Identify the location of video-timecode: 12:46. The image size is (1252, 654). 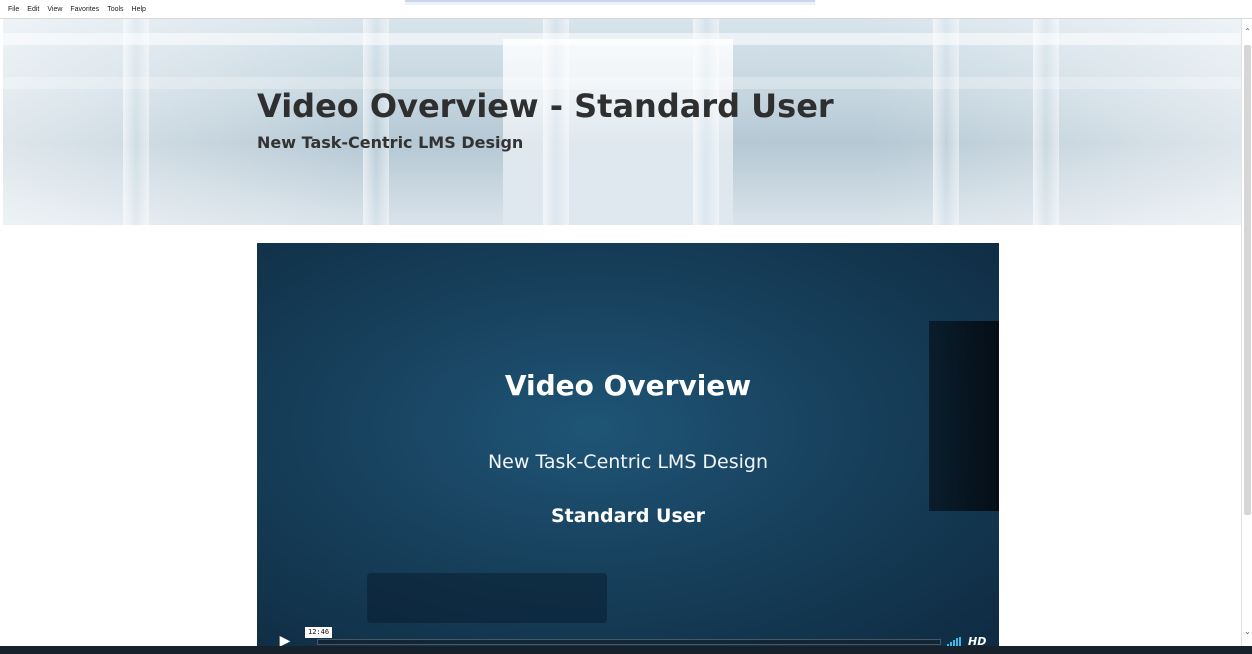
(319, 632).